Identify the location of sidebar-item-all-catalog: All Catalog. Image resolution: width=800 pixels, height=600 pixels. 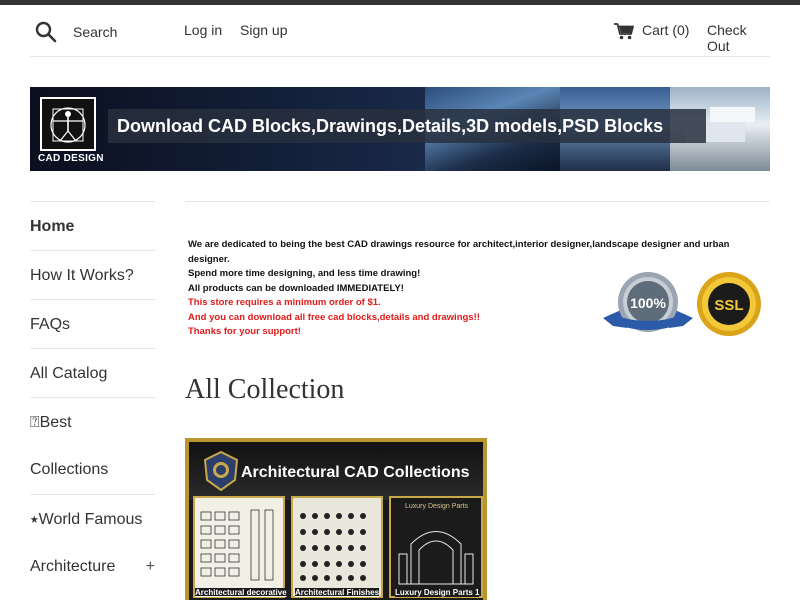
(92, 372).